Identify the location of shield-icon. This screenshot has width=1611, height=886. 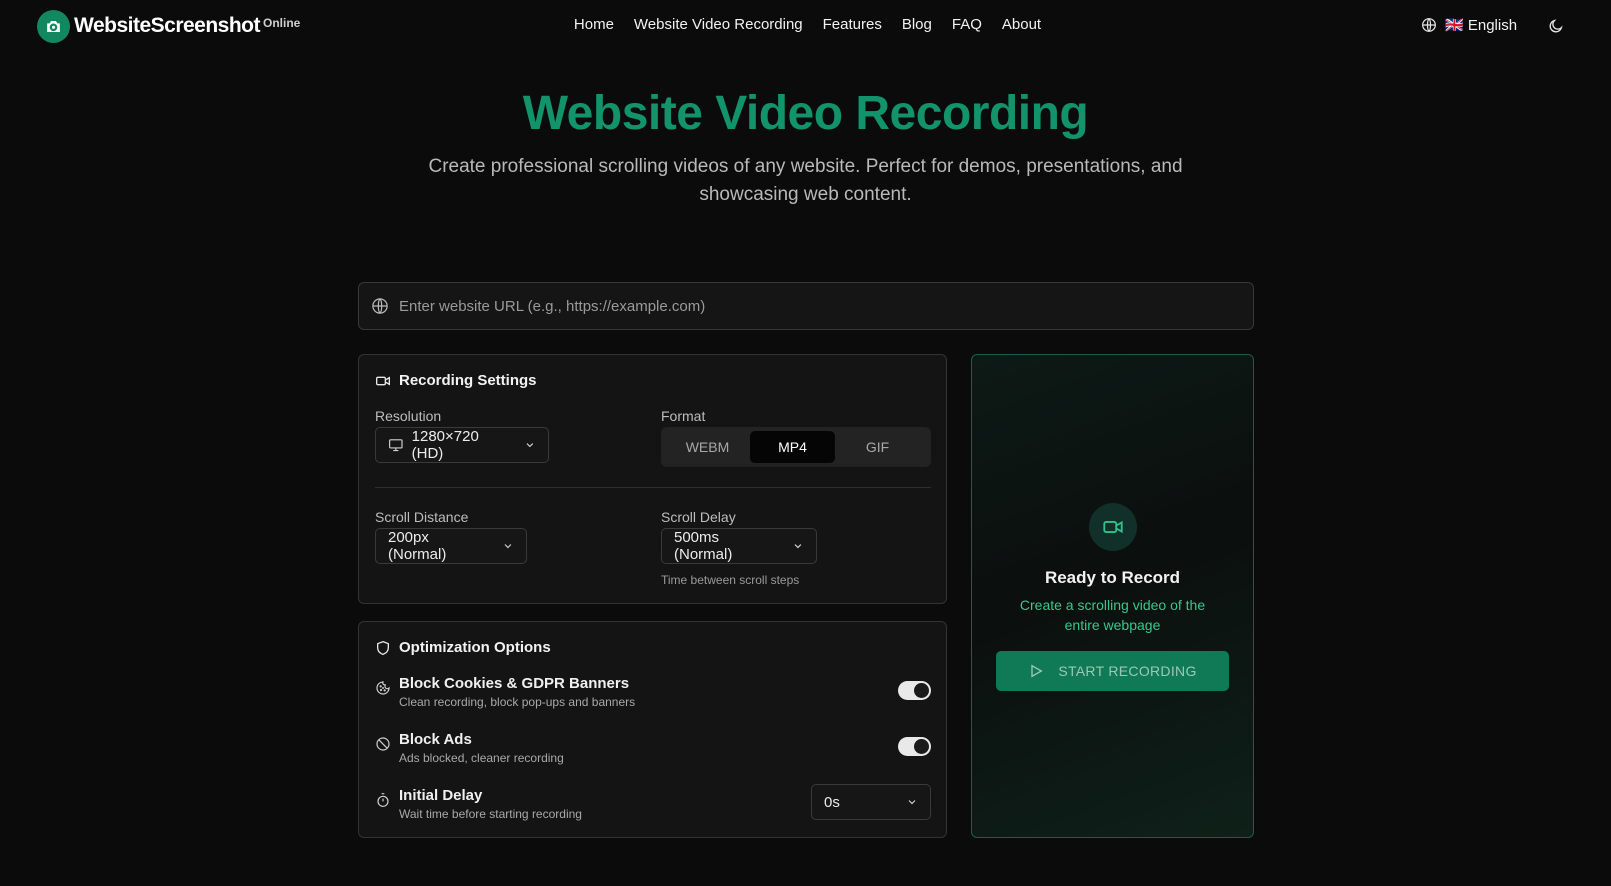
(383, 647).